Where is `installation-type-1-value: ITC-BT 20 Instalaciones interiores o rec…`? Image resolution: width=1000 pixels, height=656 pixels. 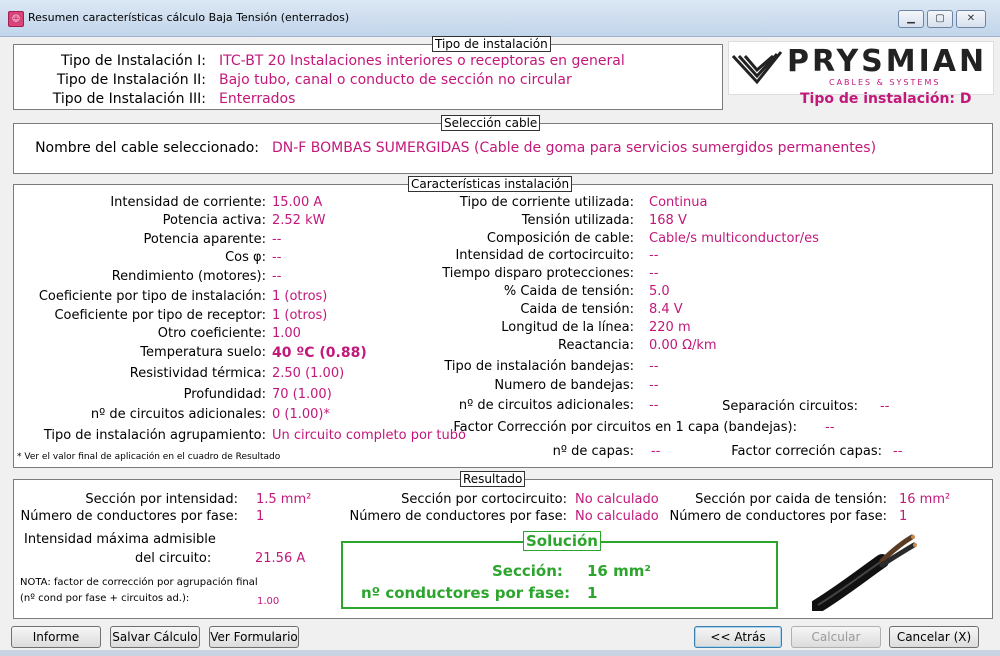 installation-type-1-value: ITC-BT 20 Instalaciones interiores o rec… is located at coordinates (422, 61).